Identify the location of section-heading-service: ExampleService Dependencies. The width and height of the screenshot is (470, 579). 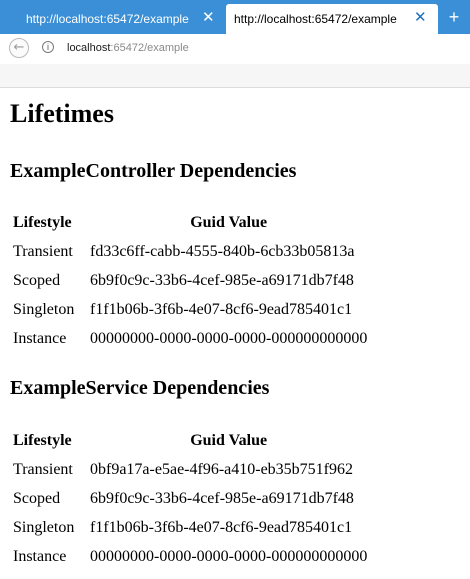
(140, 388).